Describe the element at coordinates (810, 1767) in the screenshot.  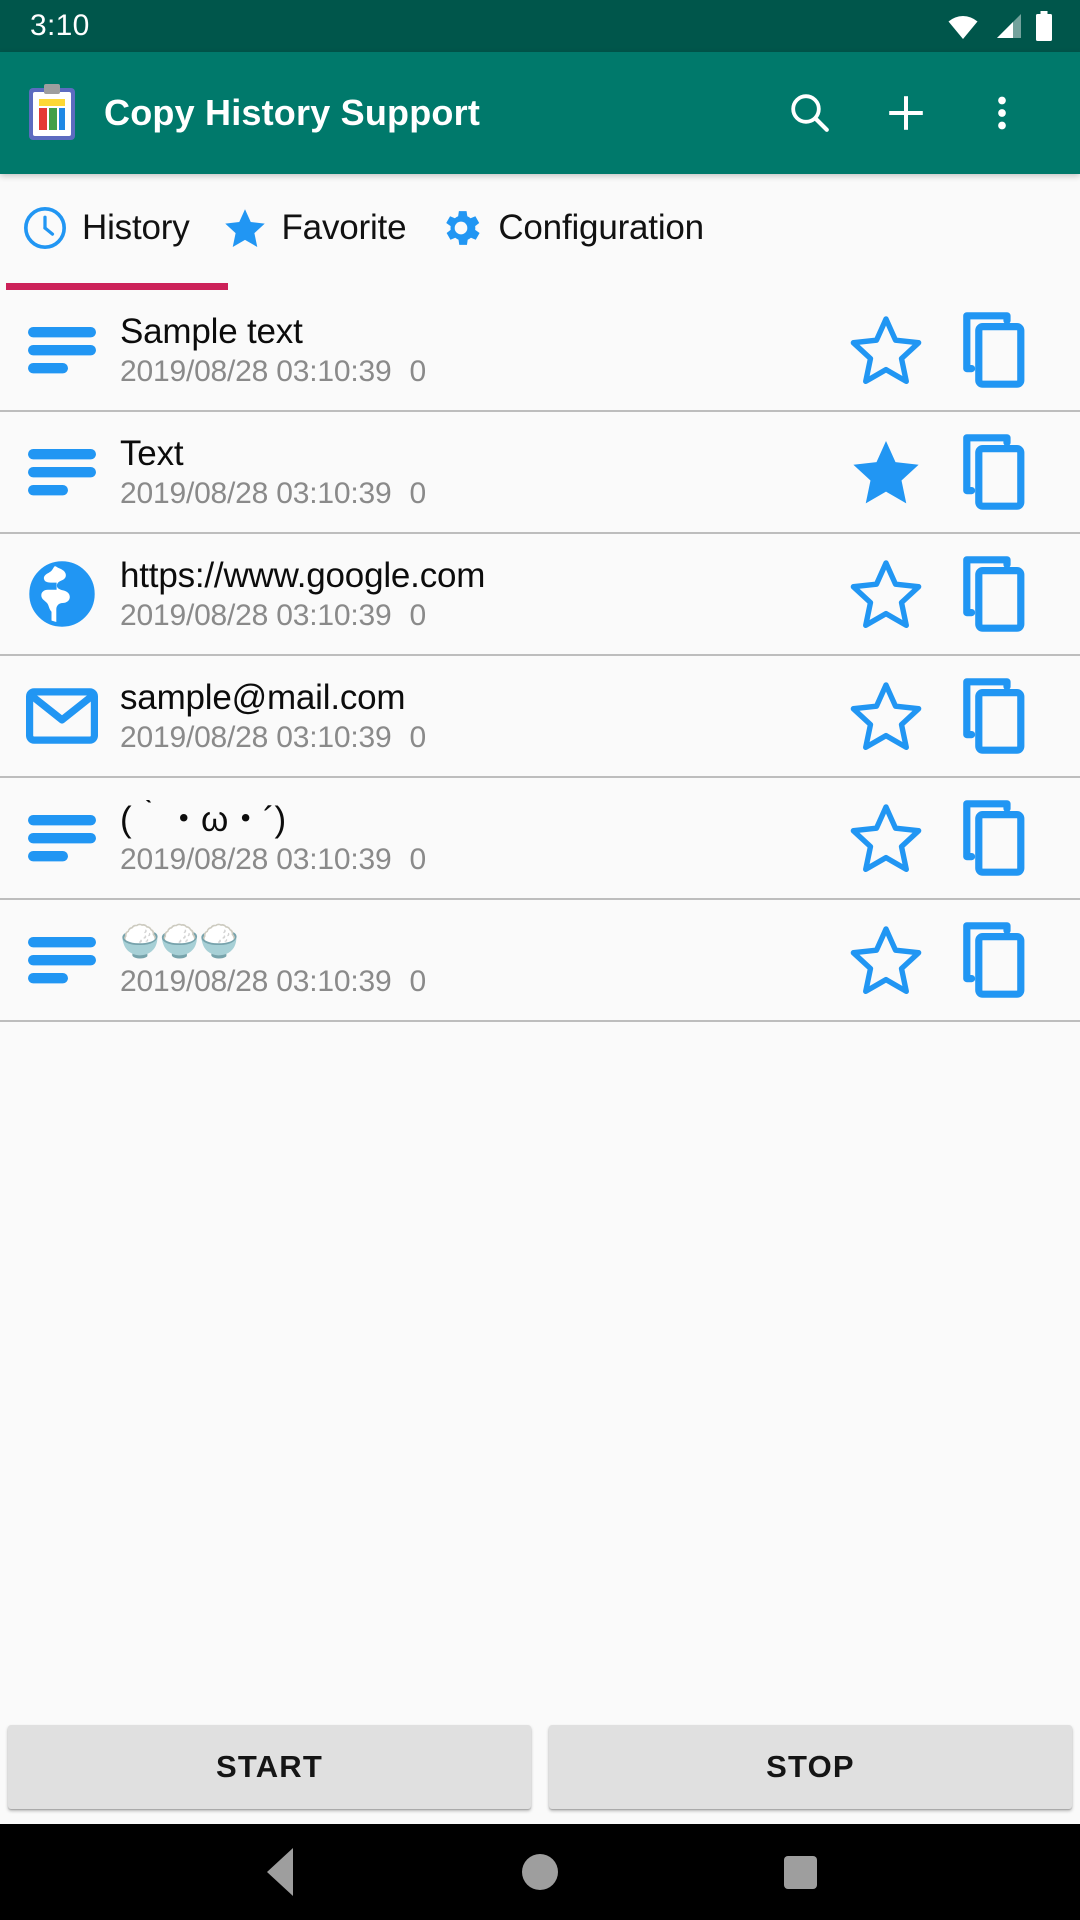
I see `stop-button: STOP` at that location.